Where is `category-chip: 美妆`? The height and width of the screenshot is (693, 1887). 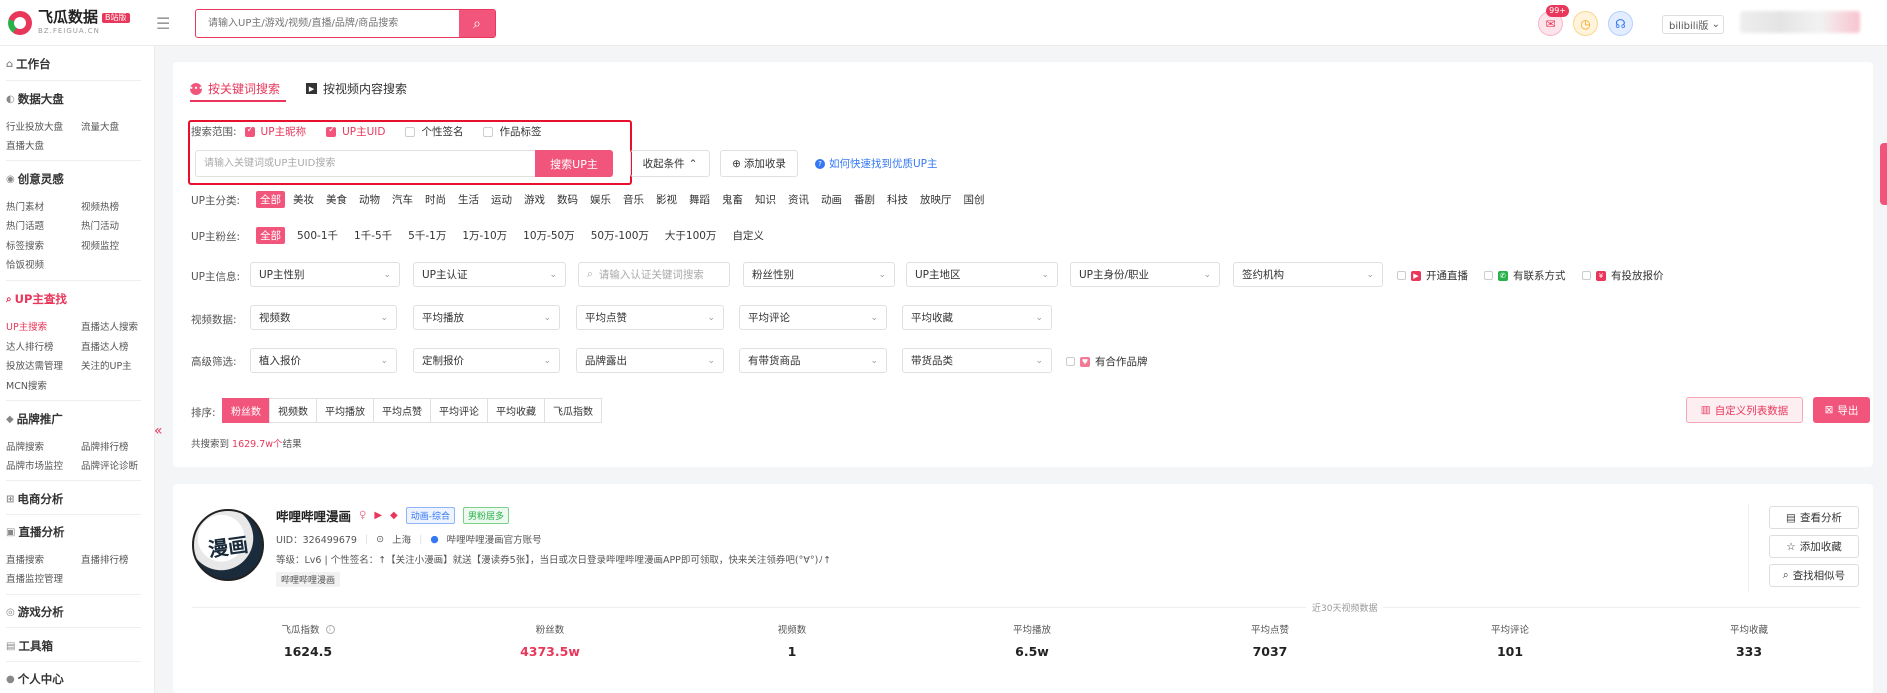
category-chip: 美妆 is located at coordinates (303, 199).